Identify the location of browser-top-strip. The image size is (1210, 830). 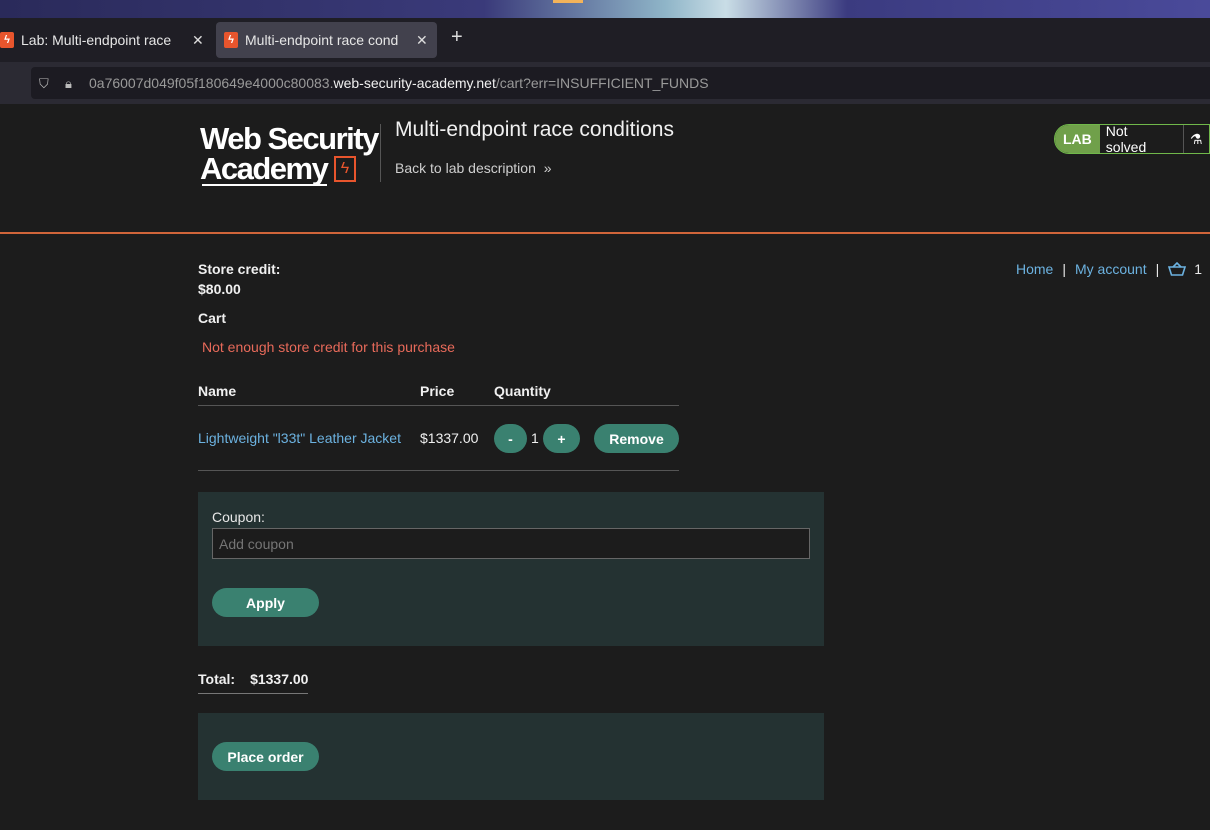
(605, 9).